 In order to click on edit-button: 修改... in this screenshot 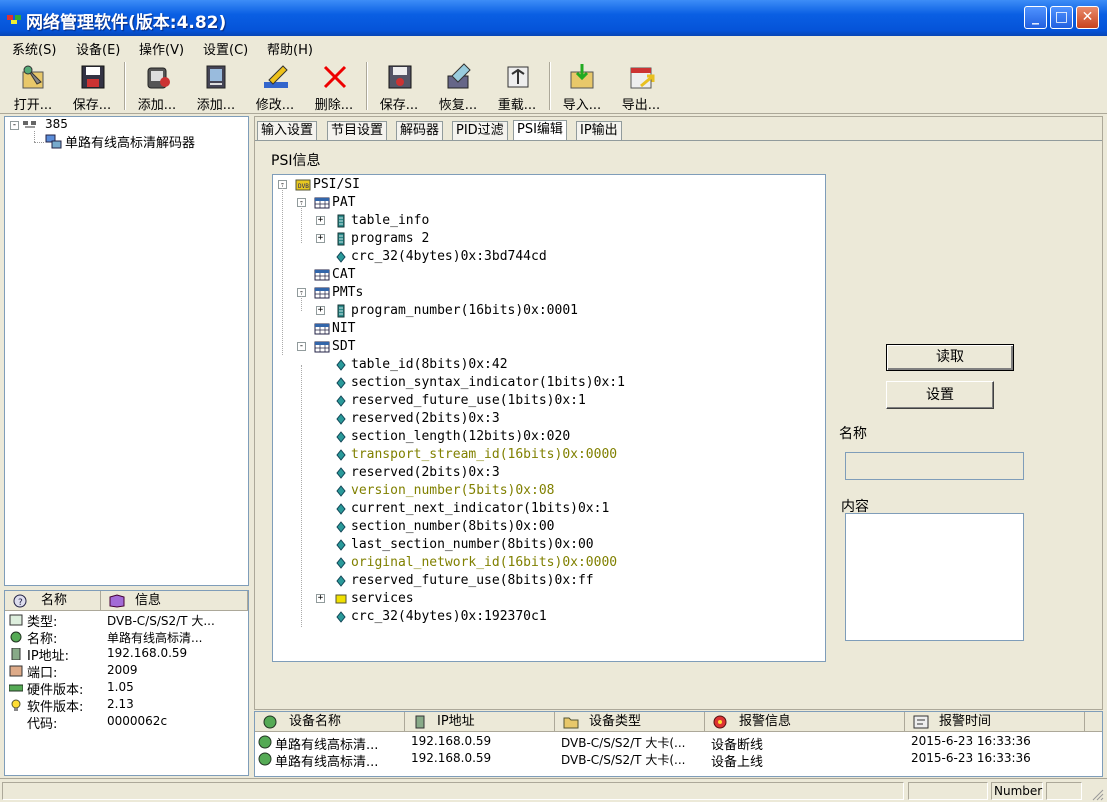, I will do `click(275, 86)`.